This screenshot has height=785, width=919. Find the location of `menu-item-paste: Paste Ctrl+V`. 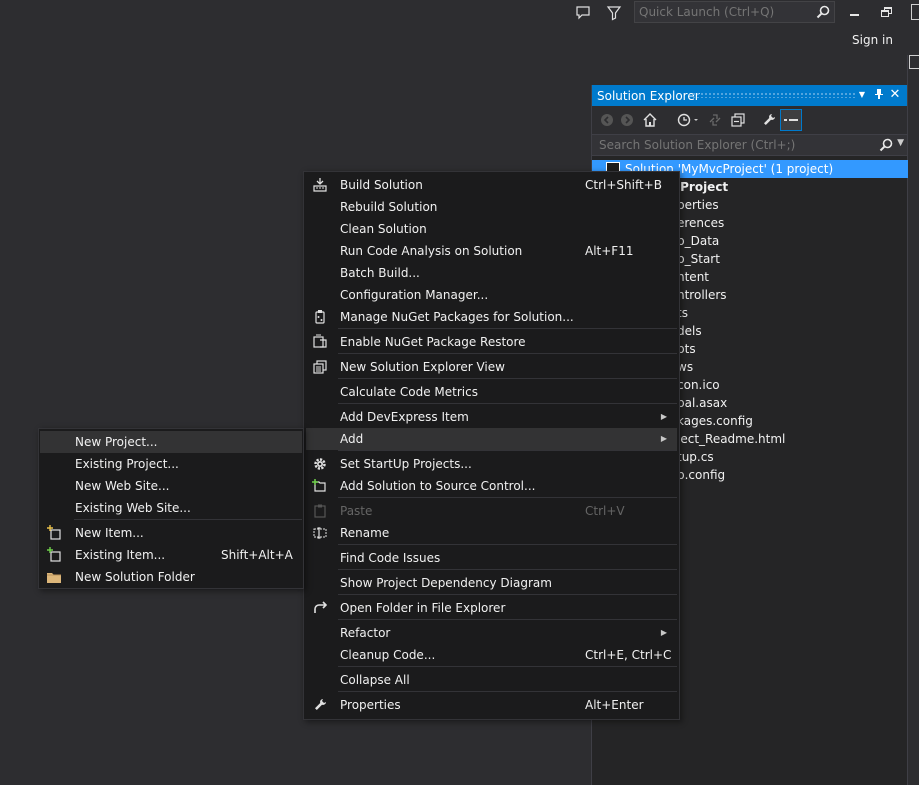

menu-item-paste: Paste Ctrl+V is located at coordinates (491, 511).